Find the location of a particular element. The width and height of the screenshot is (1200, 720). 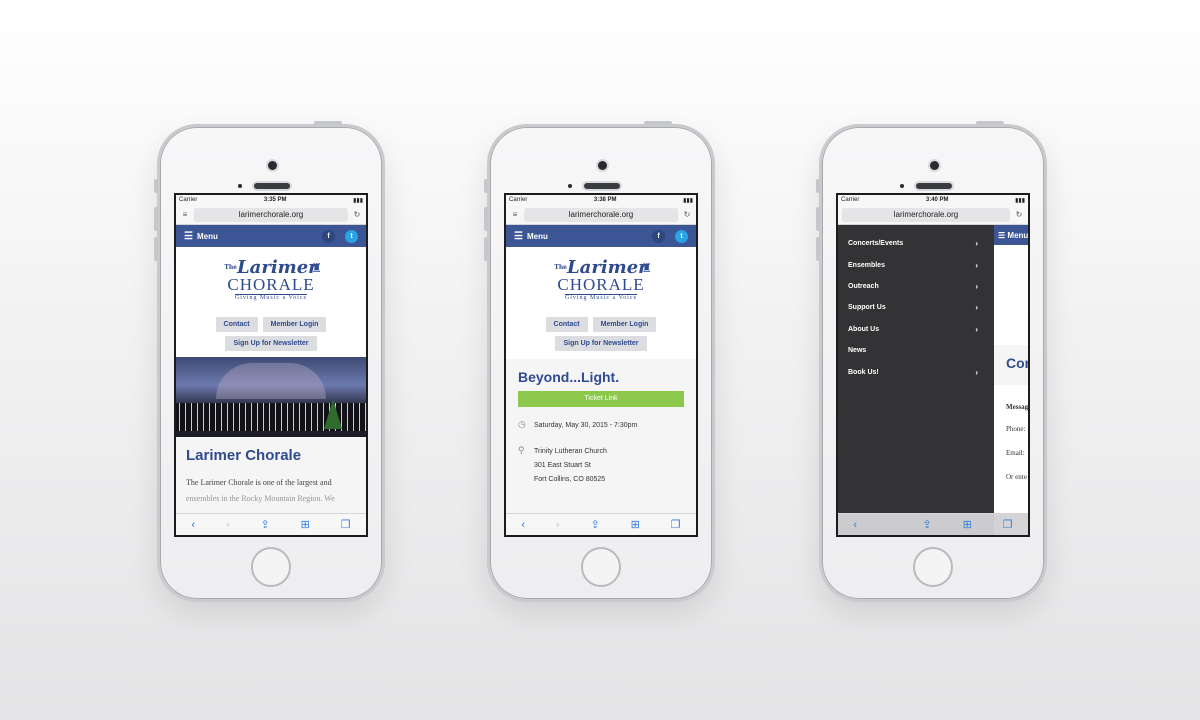

status-bar: Carrier 3:38 PM ▮▮▮ is located at coordinates (601, 200).